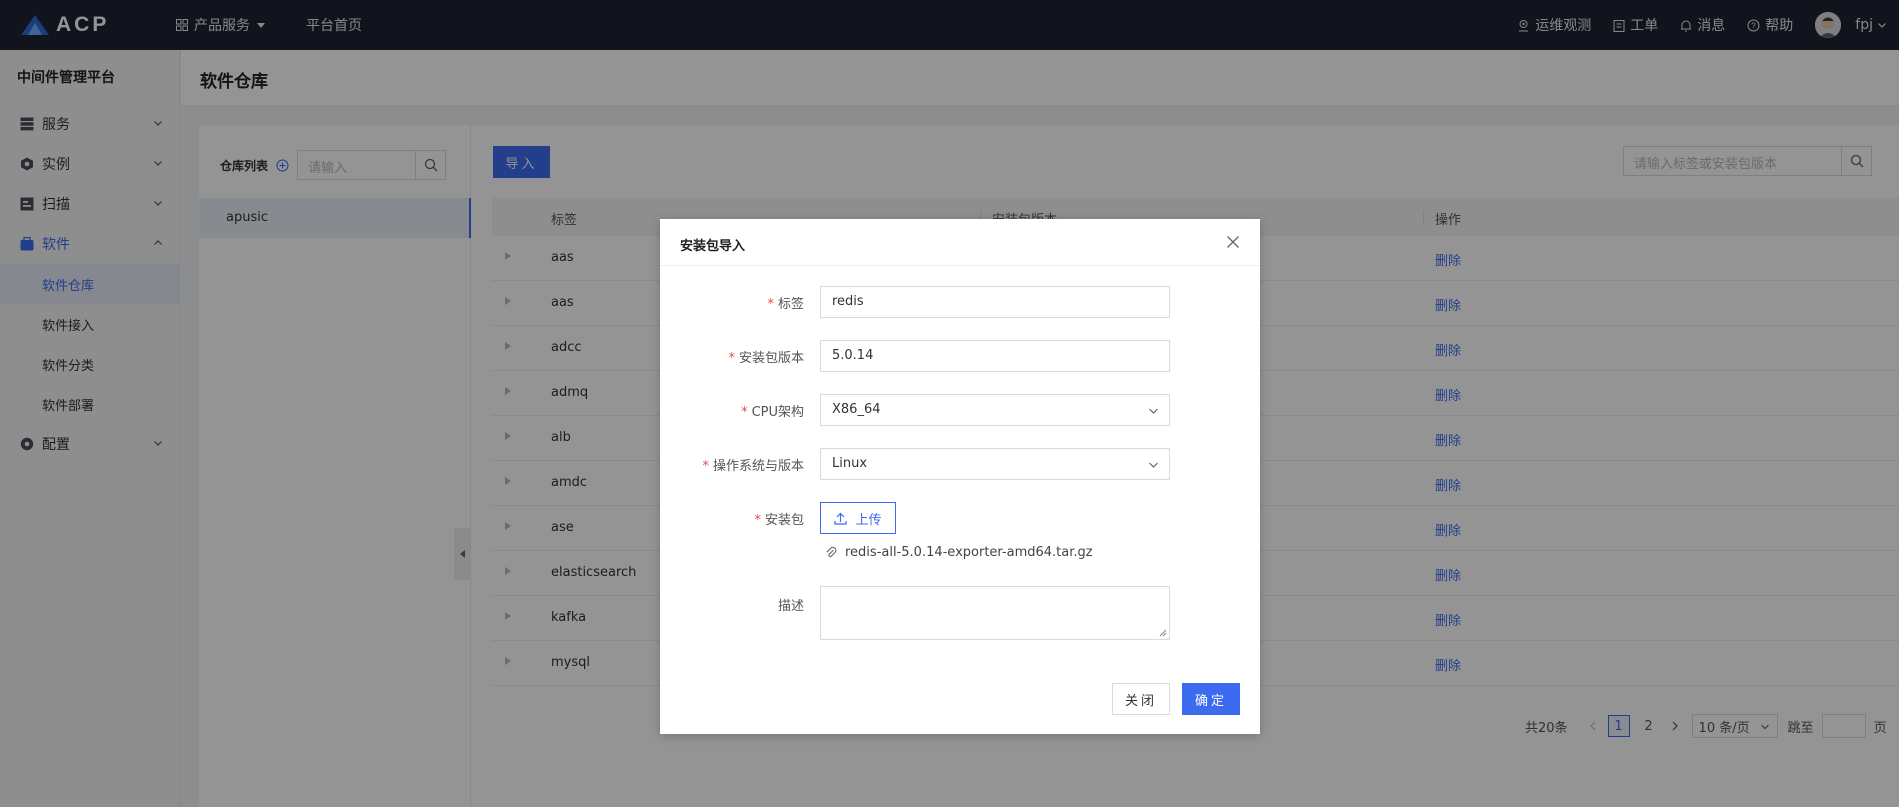 This screenshot has width=1899, height=807. I want to click on form-row-cpu: * CPU架构 X86_64, so click(960, 410).